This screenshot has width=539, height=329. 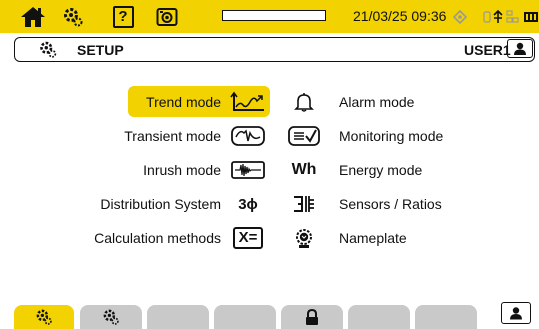 I want to click on help-icon: ?, so click(x=123, y=16).